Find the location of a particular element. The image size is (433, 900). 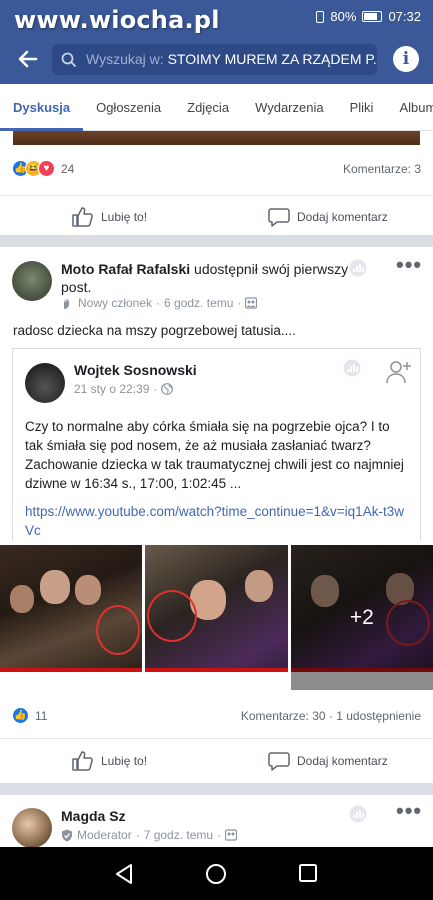

tab-wydarzenia: Wydarzenia is located at coordinates (289, 107).